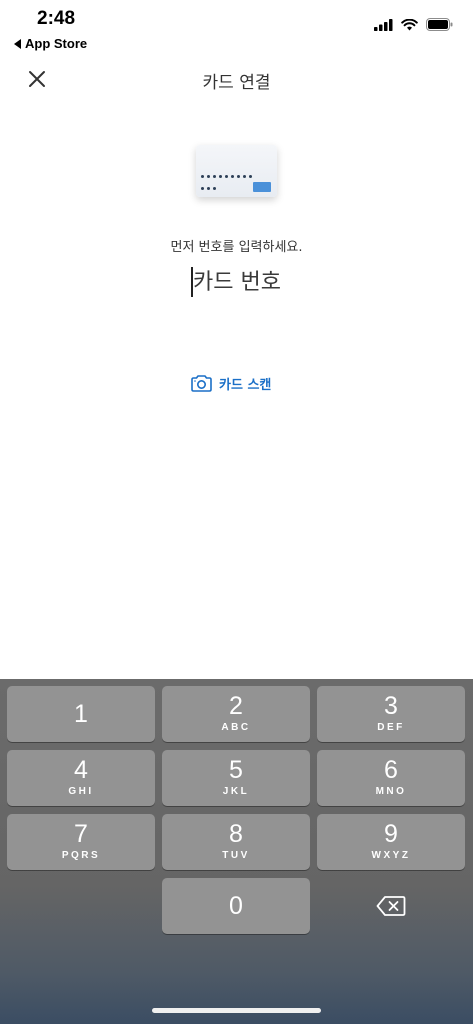 Image resolution: width=473 pixels, height=1024 pixels. I want to click on key-3: 3 DEF, so click(391, 714).